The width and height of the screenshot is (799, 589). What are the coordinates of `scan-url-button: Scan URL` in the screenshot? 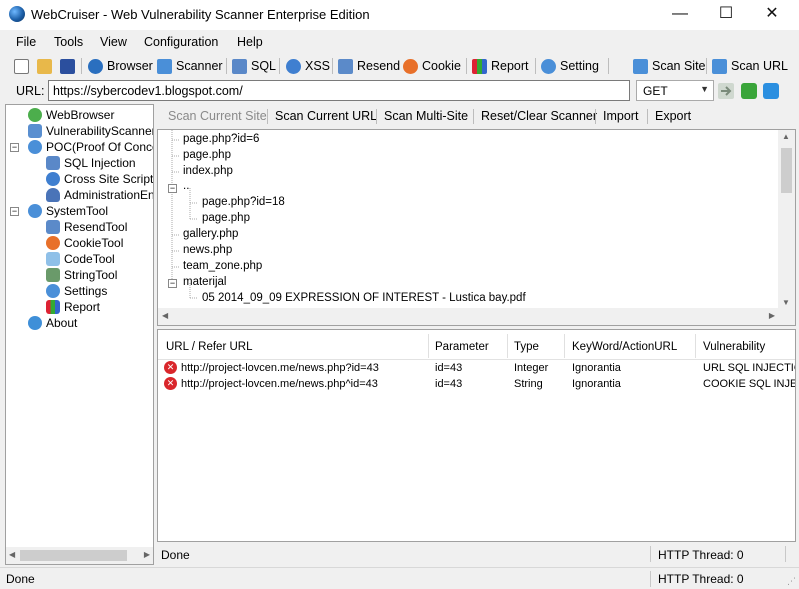 It's located at (750, 66).